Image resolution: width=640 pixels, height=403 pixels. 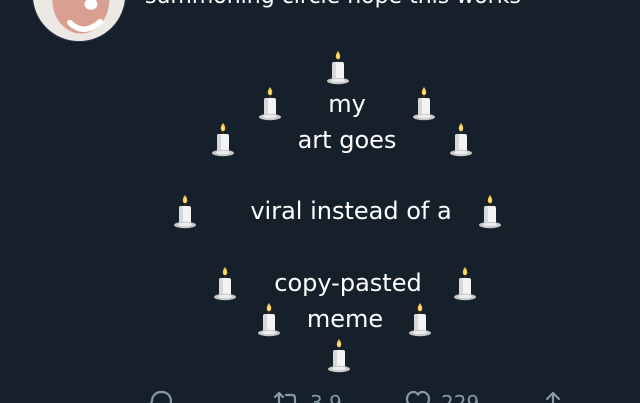 I want to click on like-count: 229, so click(x=460, y=397).